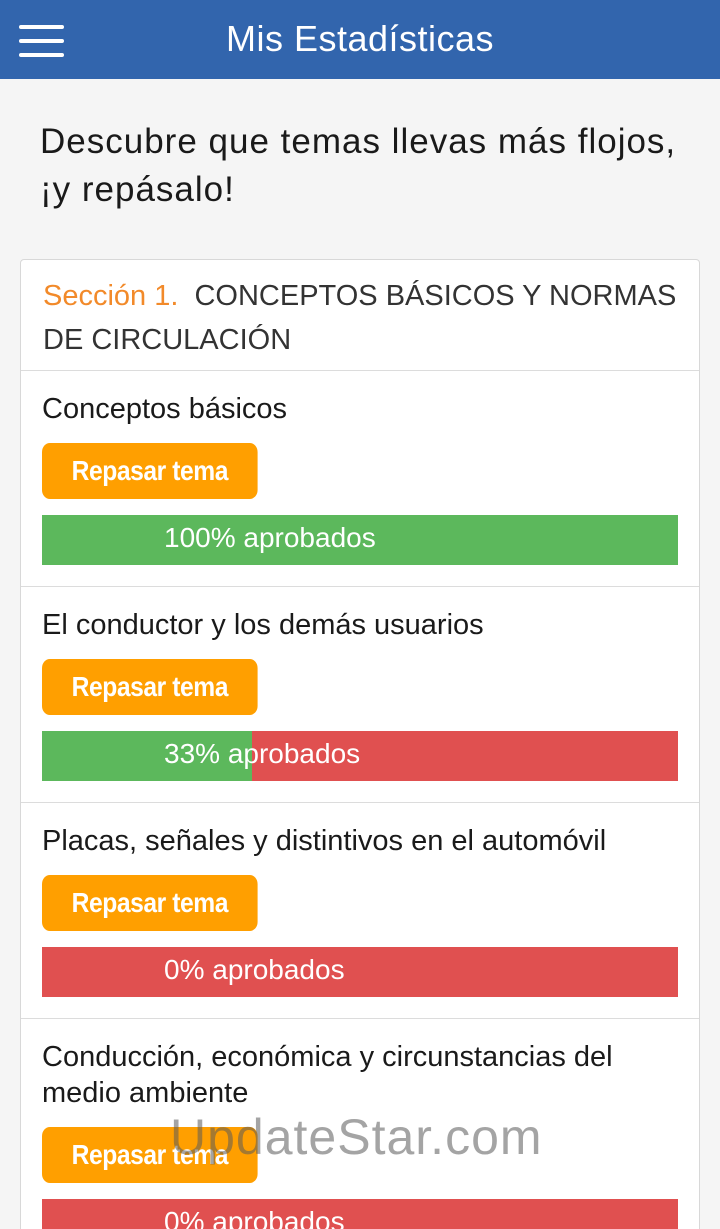  I want to click on topic-title: Conceptos básicos, so click(165, 409).